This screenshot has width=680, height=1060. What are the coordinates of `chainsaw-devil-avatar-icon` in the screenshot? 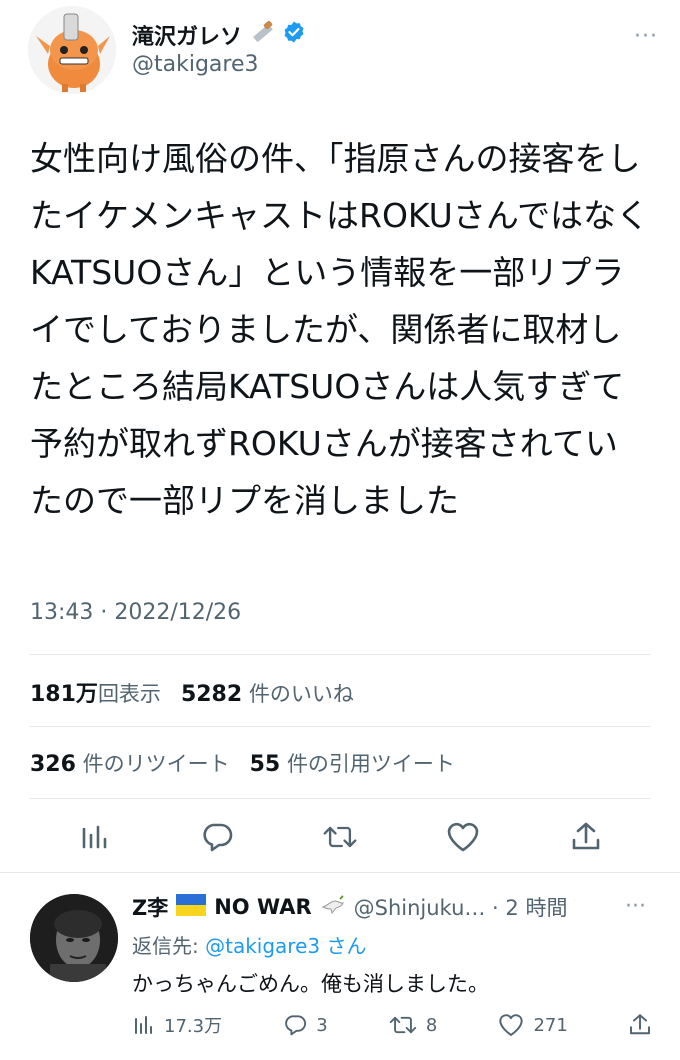 It's located at (72, 50).